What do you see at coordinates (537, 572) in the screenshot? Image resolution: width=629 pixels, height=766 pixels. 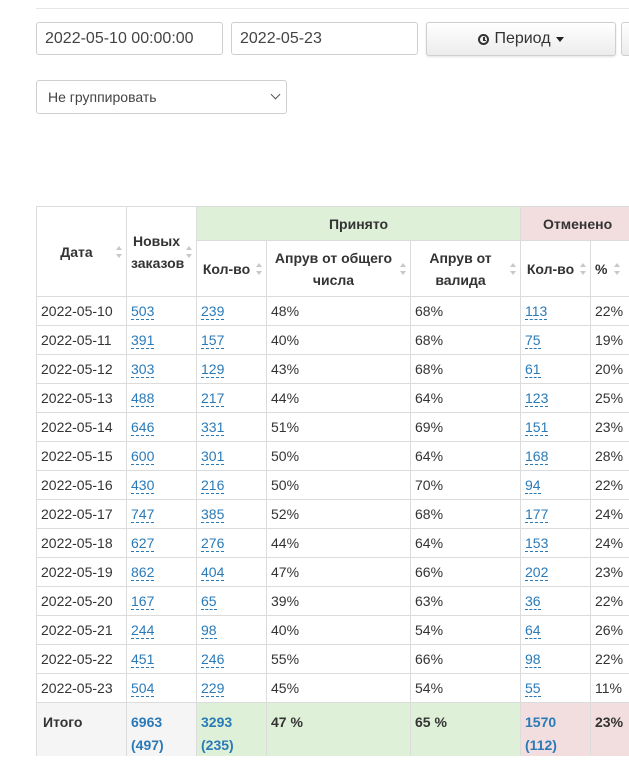 I see `cancelled-count-link: 202` at bounding box center [537, 572].